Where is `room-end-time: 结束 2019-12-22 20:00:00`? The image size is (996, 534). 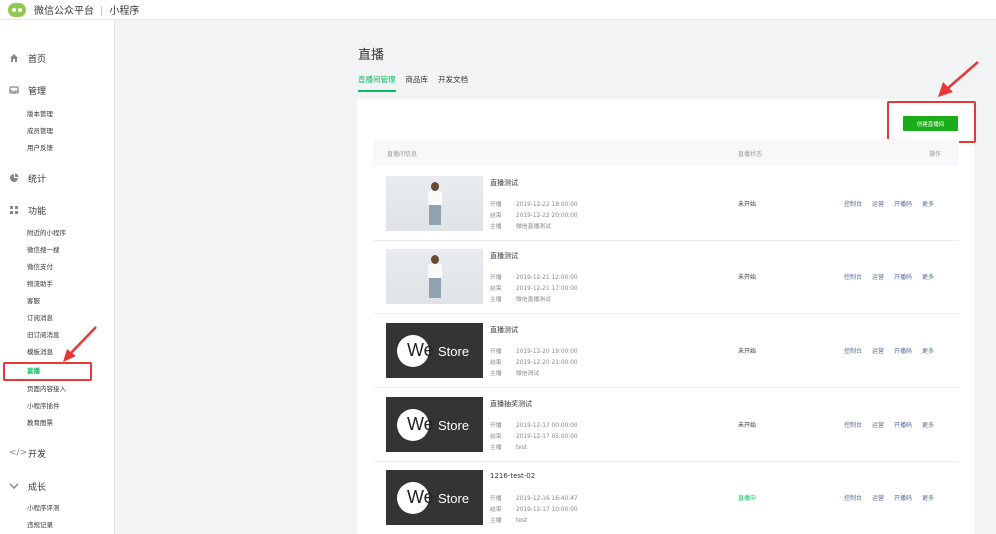
room-end-time: 结束 2019-12-22 20:00:00 is located at coordinates (534, 216).